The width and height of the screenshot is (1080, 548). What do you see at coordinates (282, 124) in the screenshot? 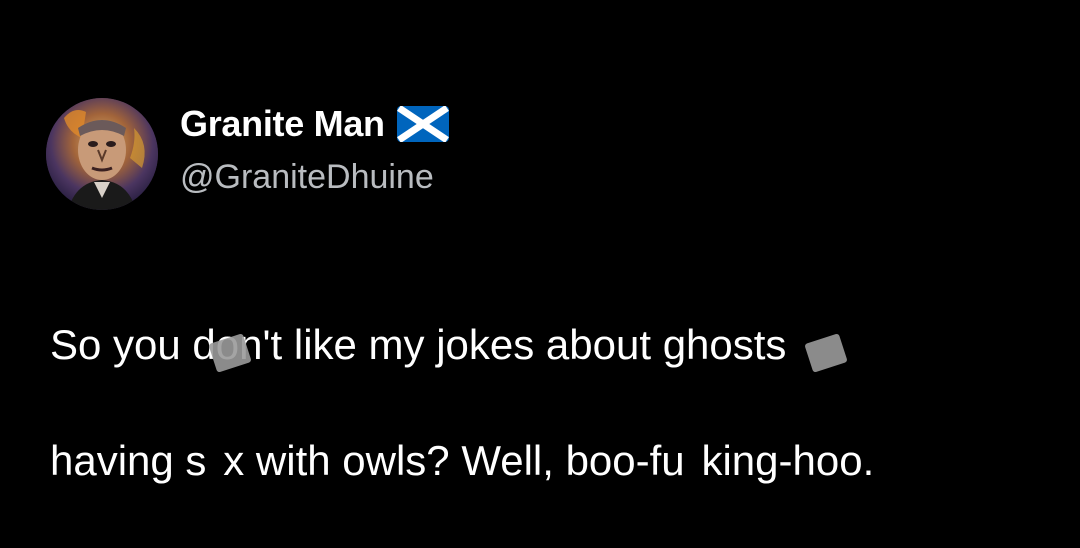
I see `author-display-name: Granite Man` at bounding box center [282, 124].